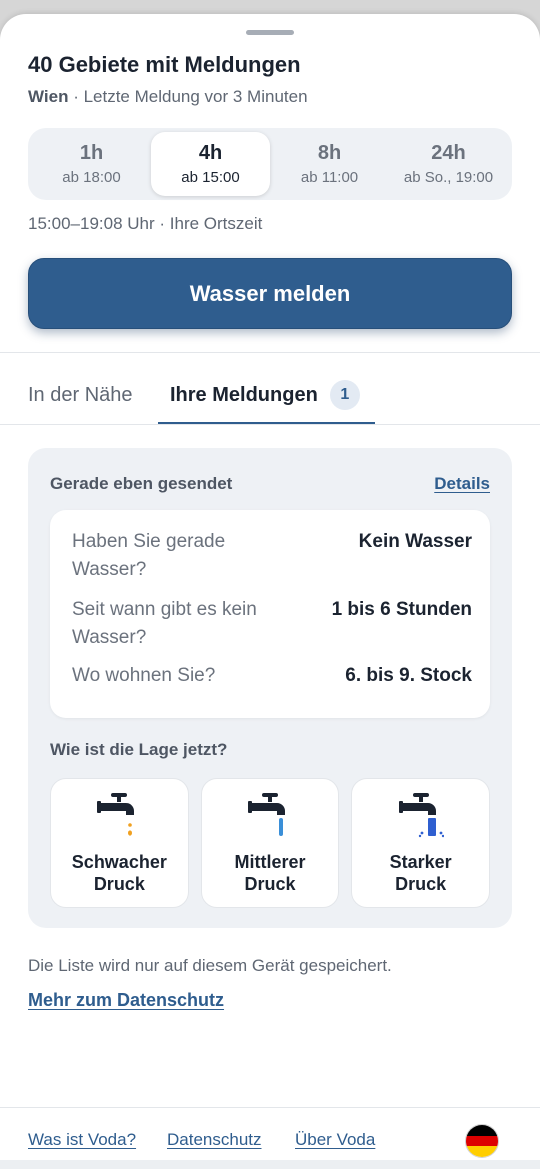  I want to click on flag-stripe-red, so click(482, 1141).